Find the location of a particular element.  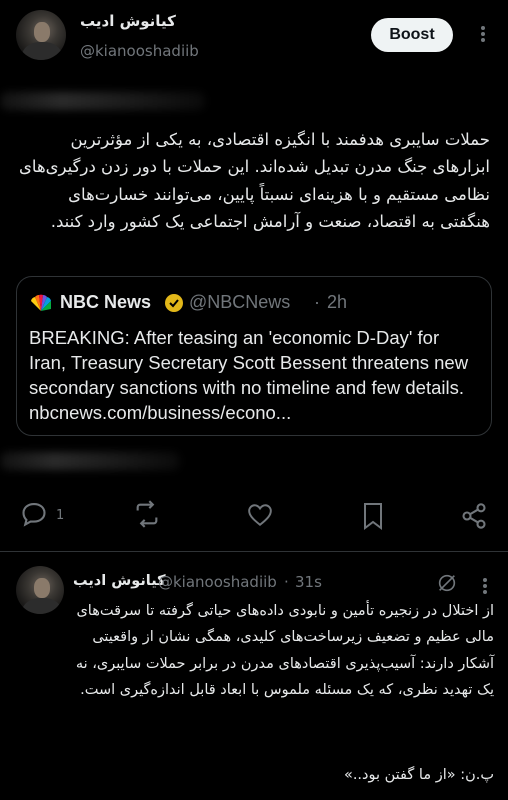

quote-source-handle: @NBCNews is located at coordinates (239, 302).